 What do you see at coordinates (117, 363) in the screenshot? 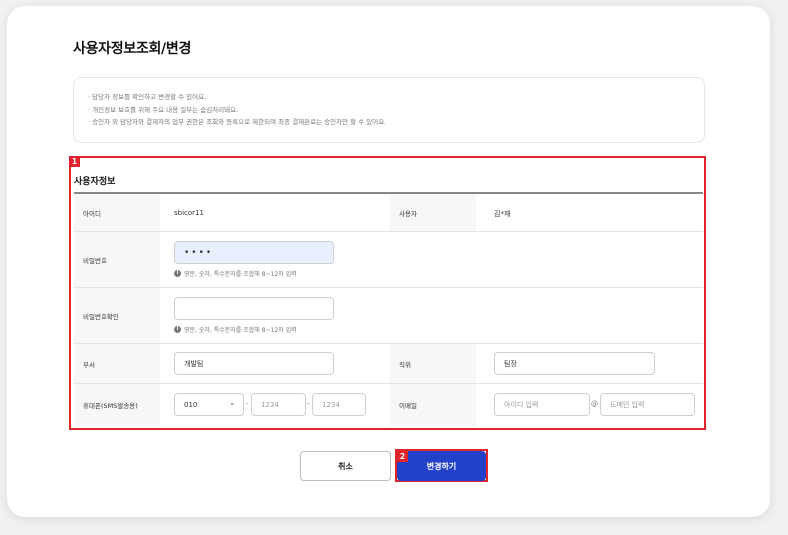
I see `dept-label: 부서` at bounding box center [117, 363].